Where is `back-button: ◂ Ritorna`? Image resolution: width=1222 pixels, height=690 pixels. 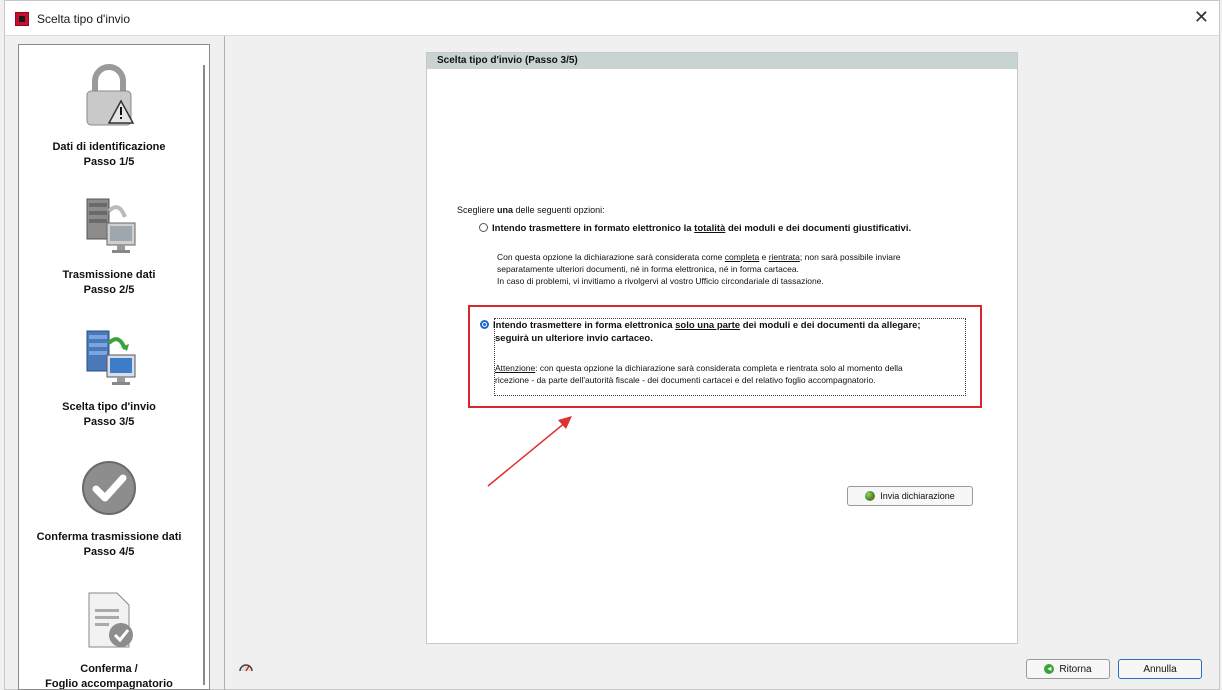 back-button: ◂ Ritorna is located at coordinates (1068, 669).